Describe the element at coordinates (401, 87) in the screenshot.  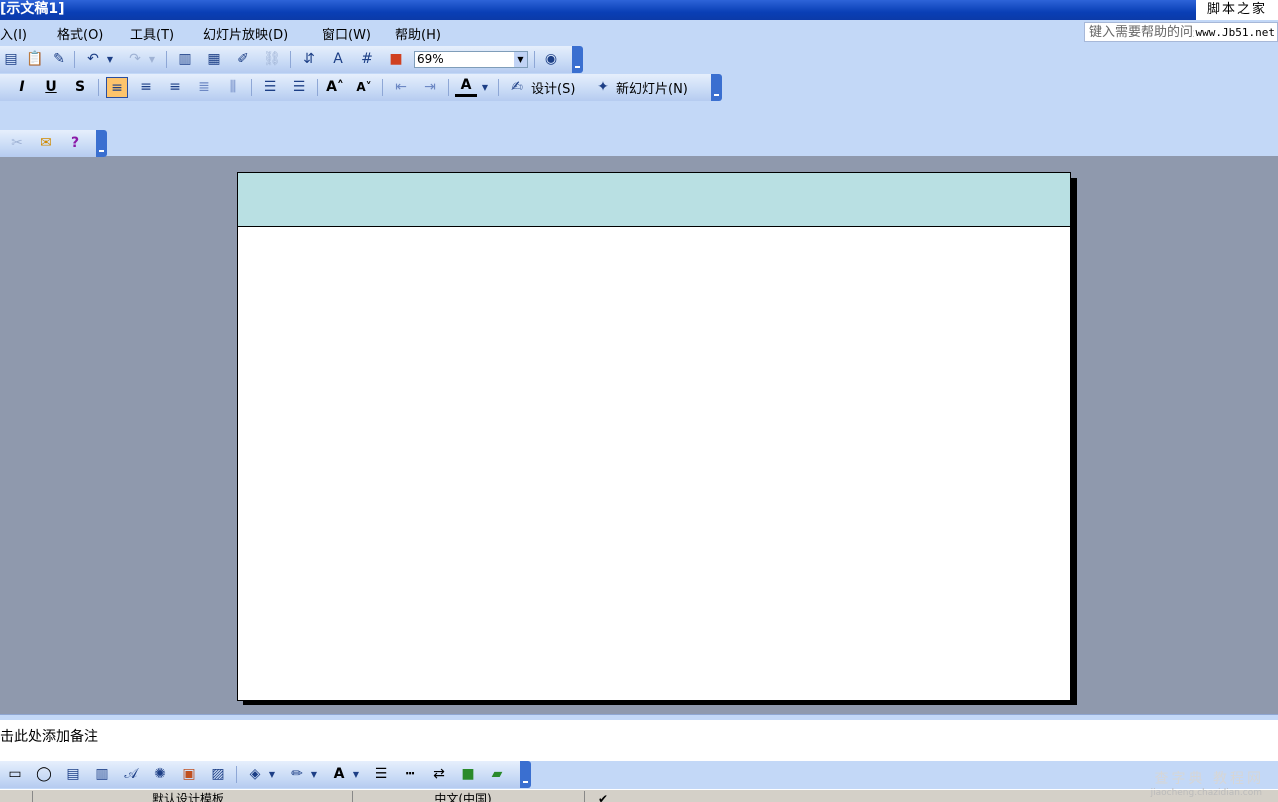
I see `decrease-indent-icon: ⇤` at that location.